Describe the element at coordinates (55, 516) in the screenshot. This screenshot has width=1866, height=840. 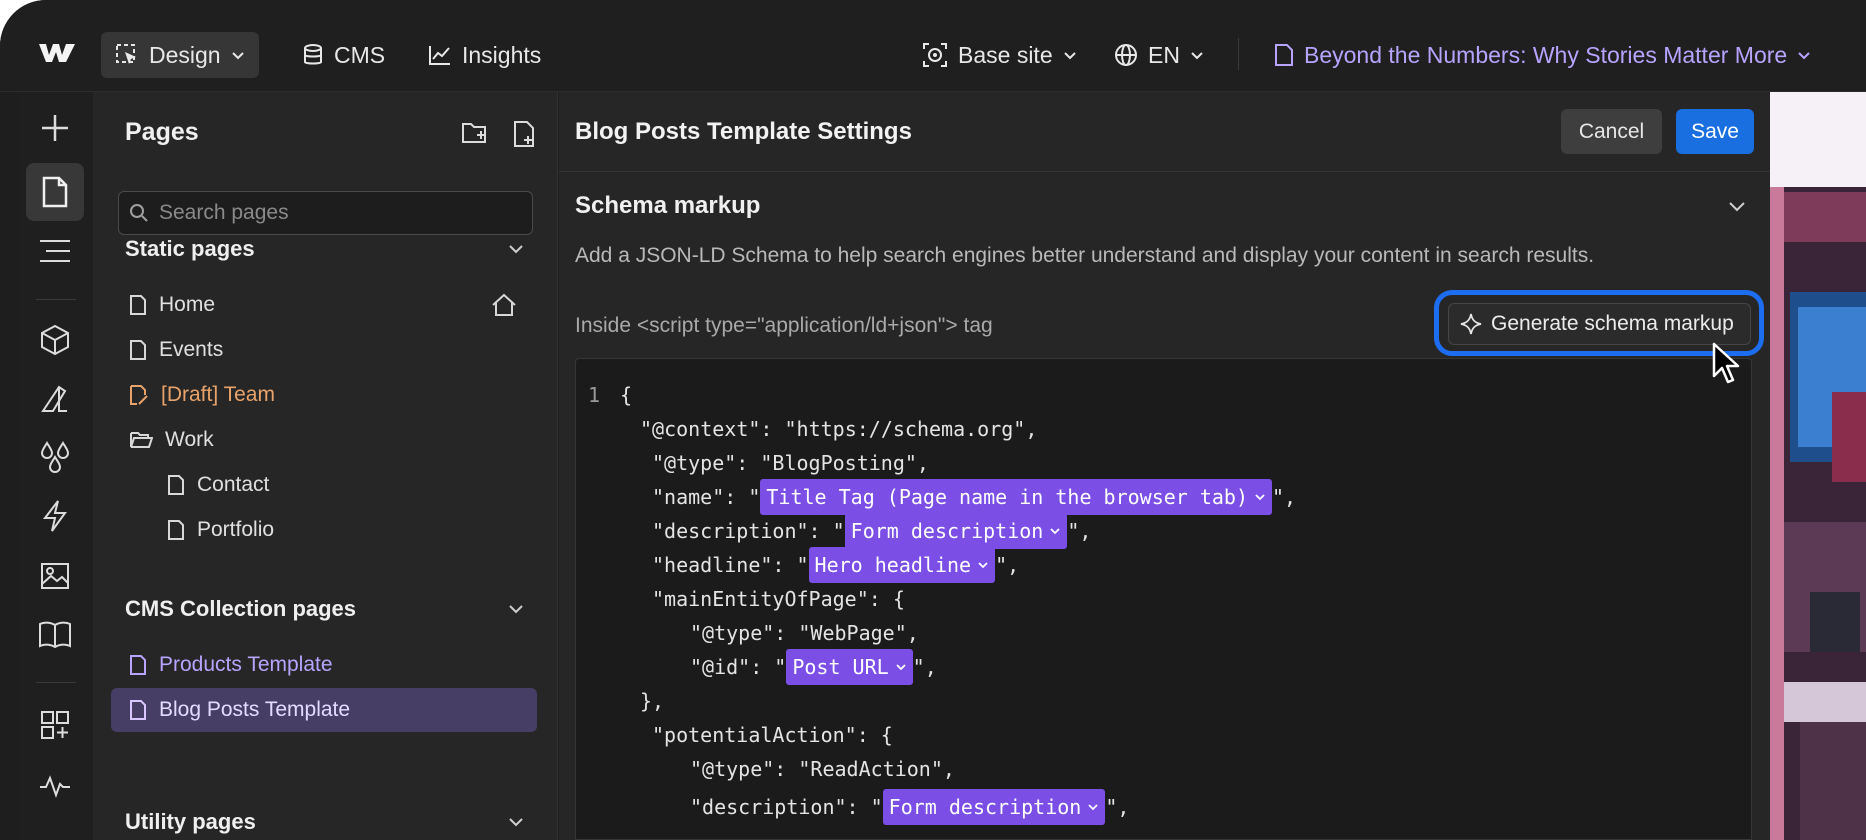
I see `interactions-button` at that location.